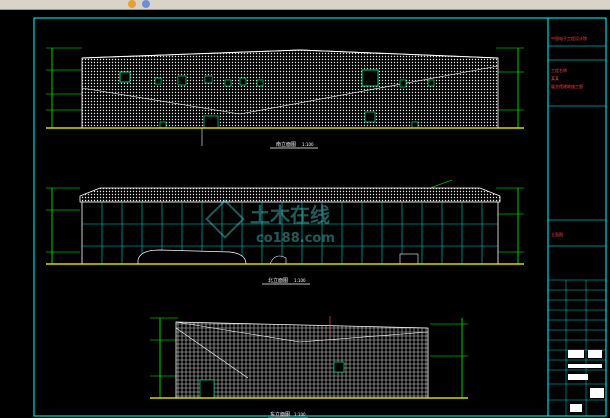  I want to click on elevation-east, so click(309, 367).